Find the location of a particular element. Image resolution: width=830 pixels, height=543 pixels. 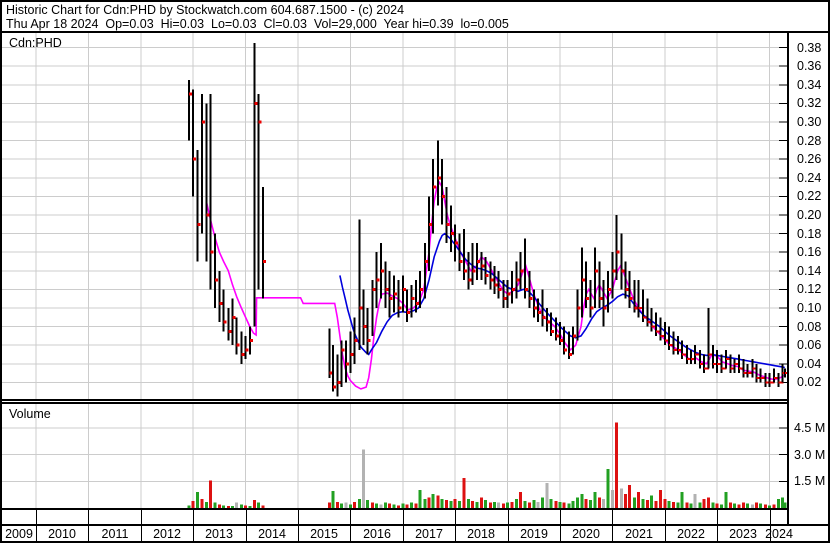

volume-axis-label: 4.5 M is located at coordinates (810, 428).